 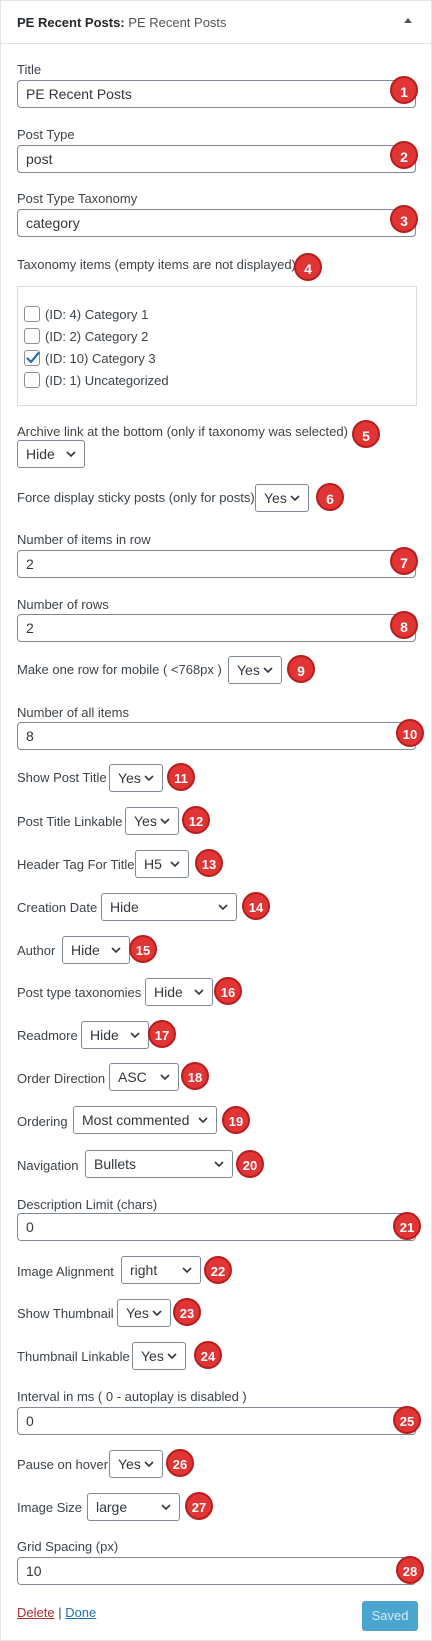 What do you see at coordinates (133, 1507) in the screenshot?
I see `image-size-select: large` at bounding box center [133, 1507].